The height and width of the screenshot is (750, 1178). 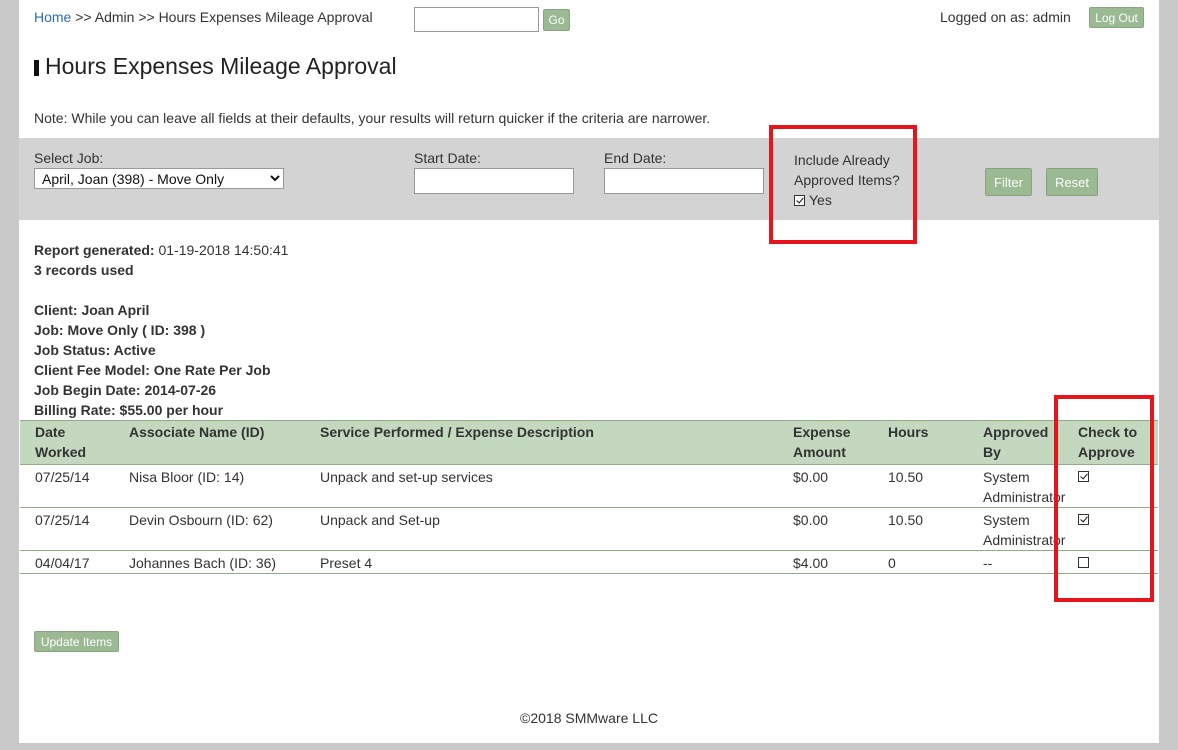 What do you see at coordinates (84, 270) in the screenshot?
I see `records-used: 3 records used` at bounding box center [84, 270].